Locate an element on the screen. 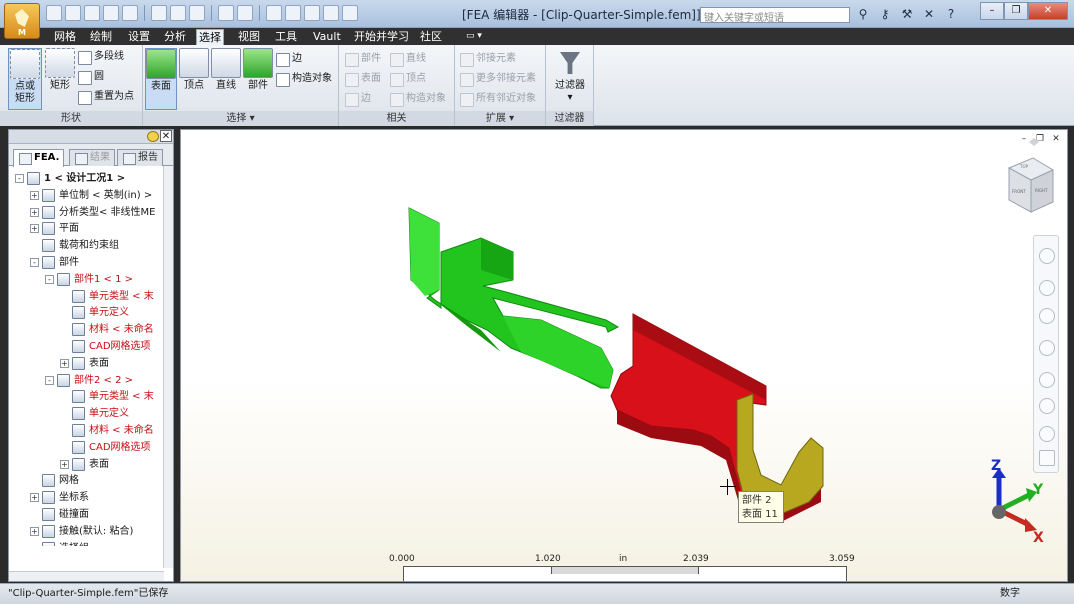  rectangle-button: 矩形 is located at coordinates (60, 70).